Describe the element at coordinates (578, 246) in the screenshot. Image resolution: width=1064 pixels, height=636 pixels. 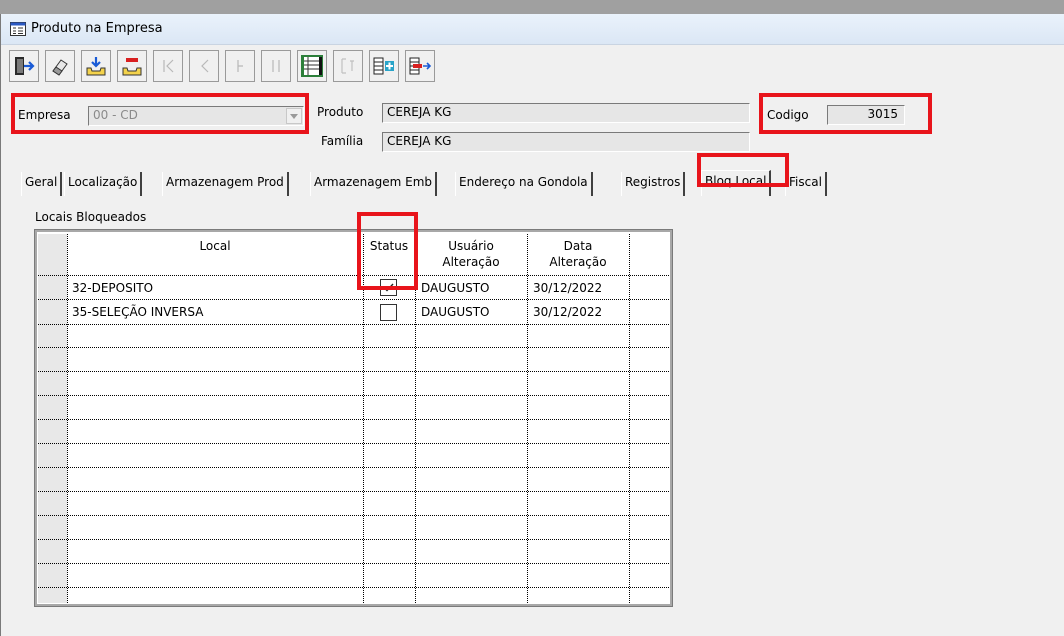
I see `column-header-data-line1: Data` at that location.